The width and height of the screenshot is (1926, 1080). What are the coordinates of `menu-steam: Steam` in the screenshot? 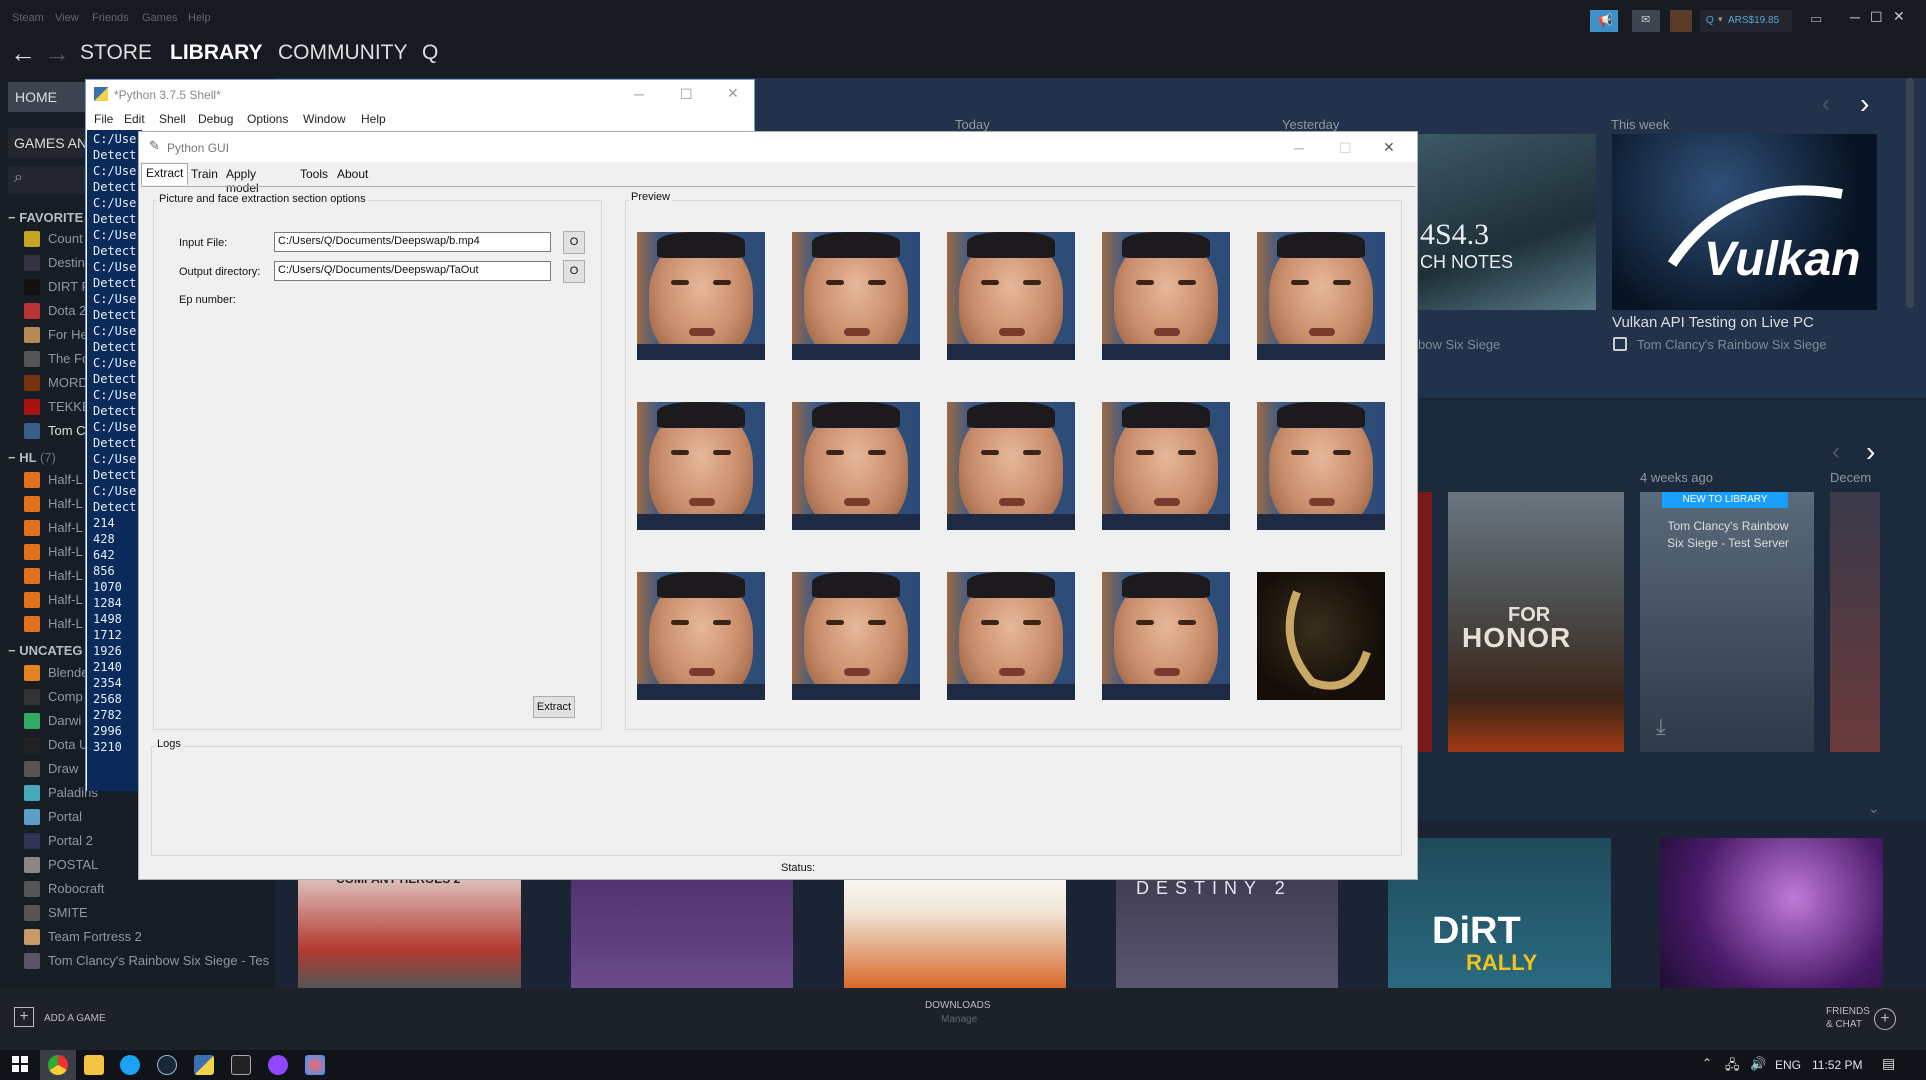 It's located at (28, 18).